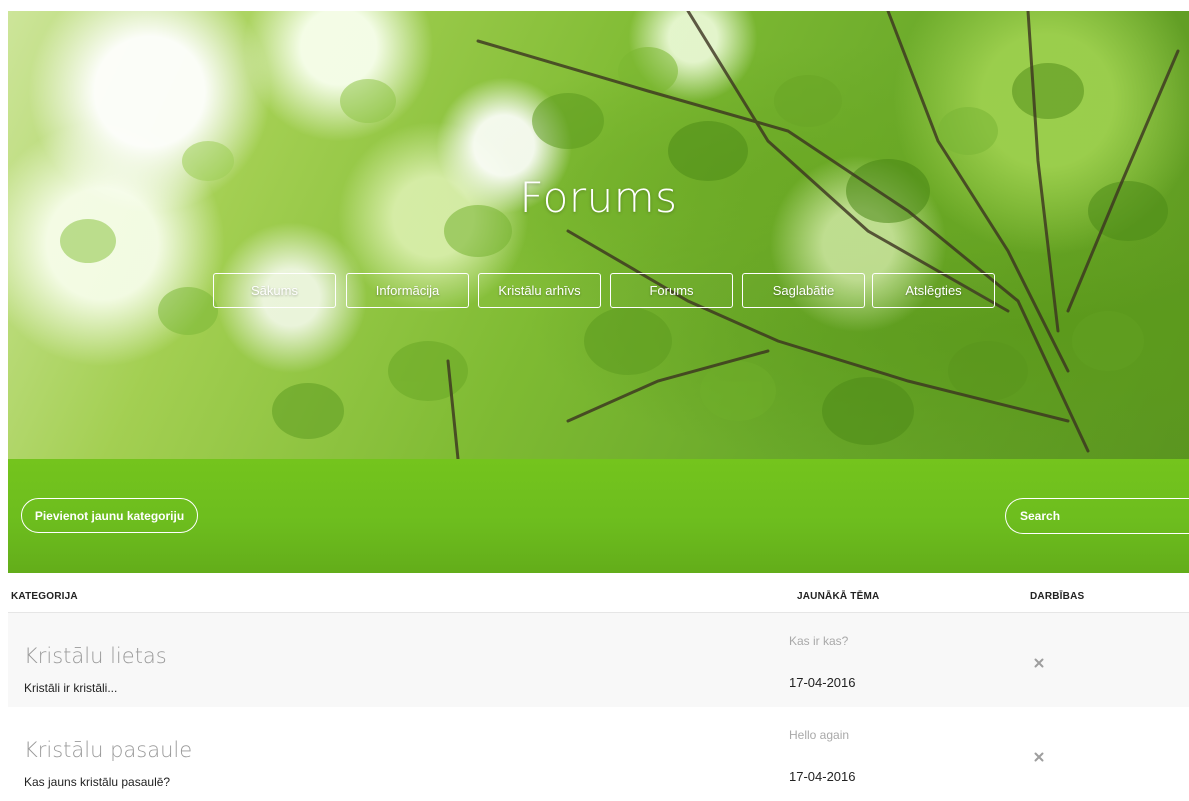 This screenshot has height=801, width=1189. I want to click on latest-topic-link: Kas ir kas?, so click(818, 641).